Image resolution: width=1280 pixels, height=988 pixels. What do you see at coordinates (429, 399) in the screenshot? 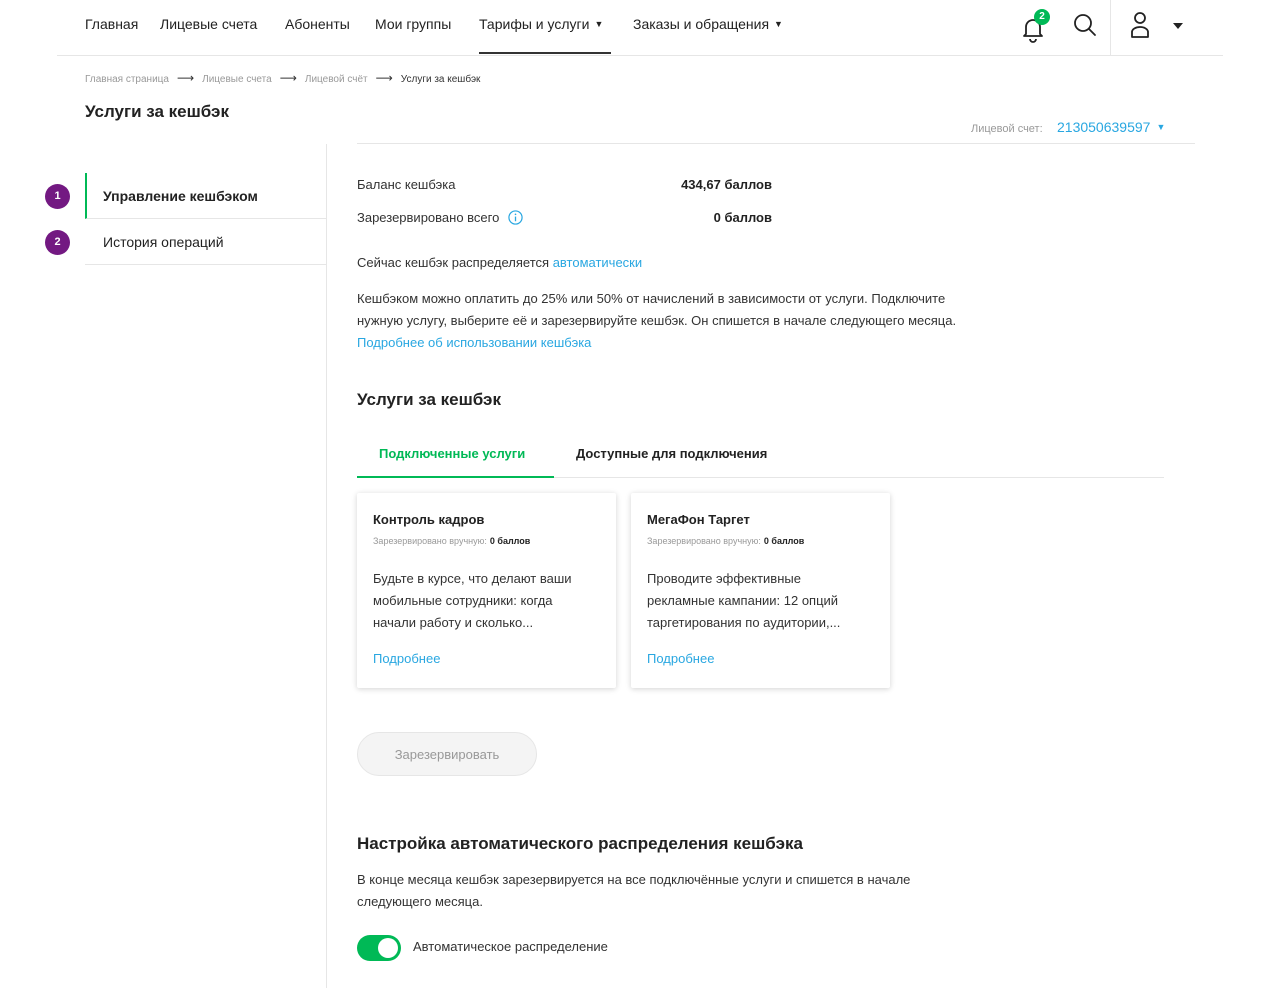
I see `services-section-title: Услуги за кешбэк` at bounding box center [429, 399].